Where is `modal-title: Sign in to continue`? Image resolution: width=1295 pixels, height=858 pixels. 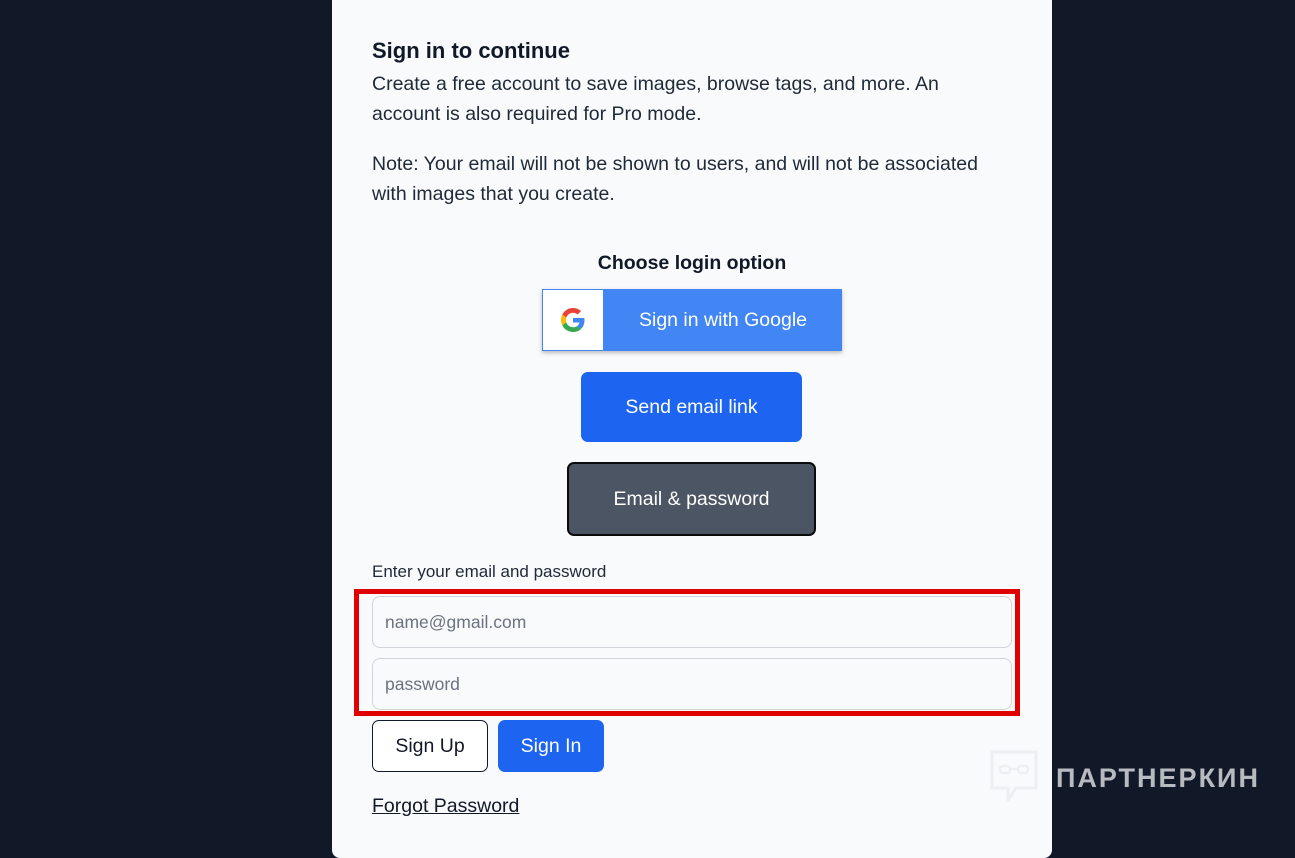 modal-title: Sign in to continue is located at coordinates (471, 50).